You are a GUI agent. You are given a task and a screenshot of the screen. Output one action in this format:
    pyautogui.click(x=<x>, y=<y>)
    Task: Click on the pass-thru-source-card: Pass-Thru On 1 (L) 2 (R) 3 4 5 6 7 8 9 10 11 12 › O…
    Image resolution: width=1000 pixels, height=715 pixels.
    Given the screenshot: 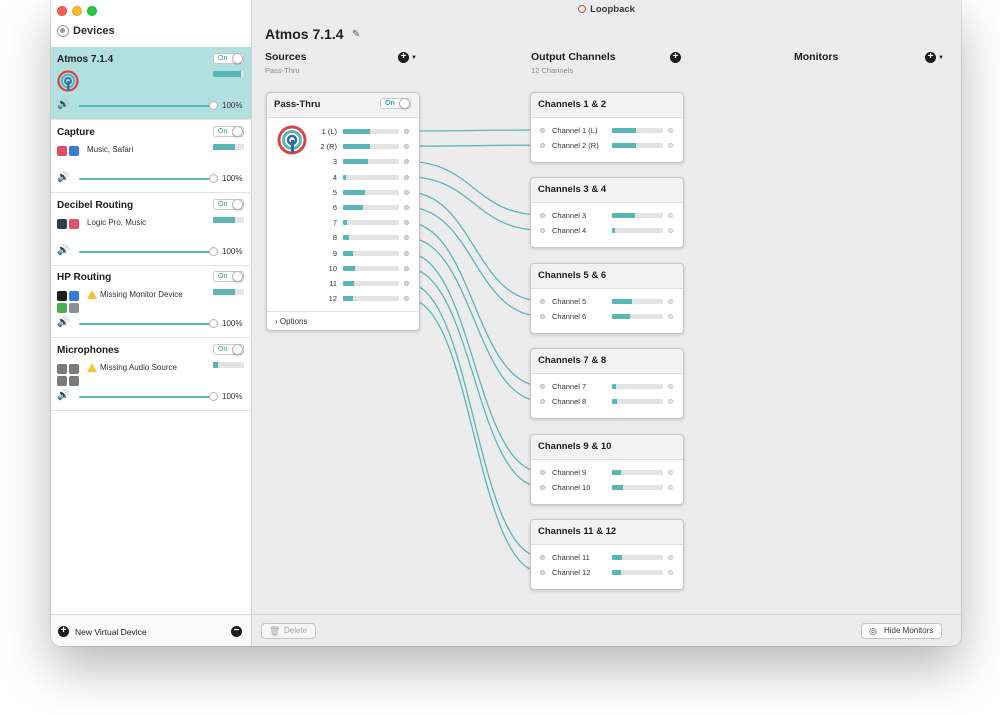 What is the action you would take?
    pyautogui.click(x=343, y=211)
    